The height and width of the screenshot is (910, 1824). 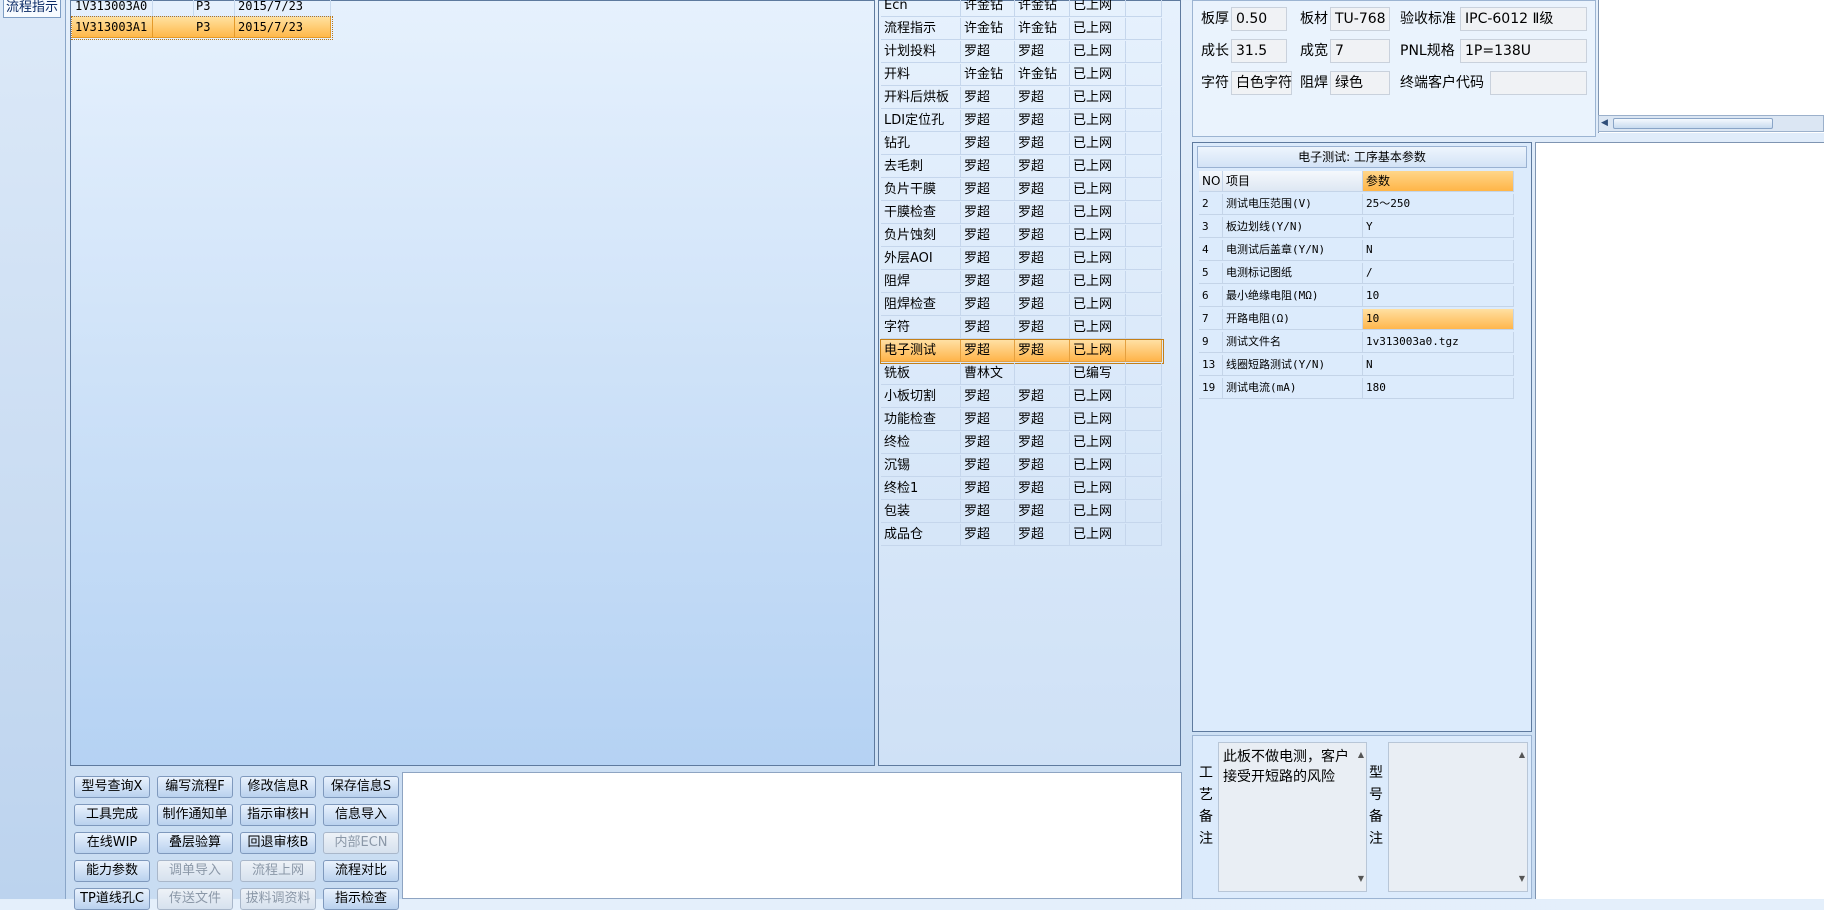 I want to click on char-field: 白色字符, so click(x=1261, y=83).